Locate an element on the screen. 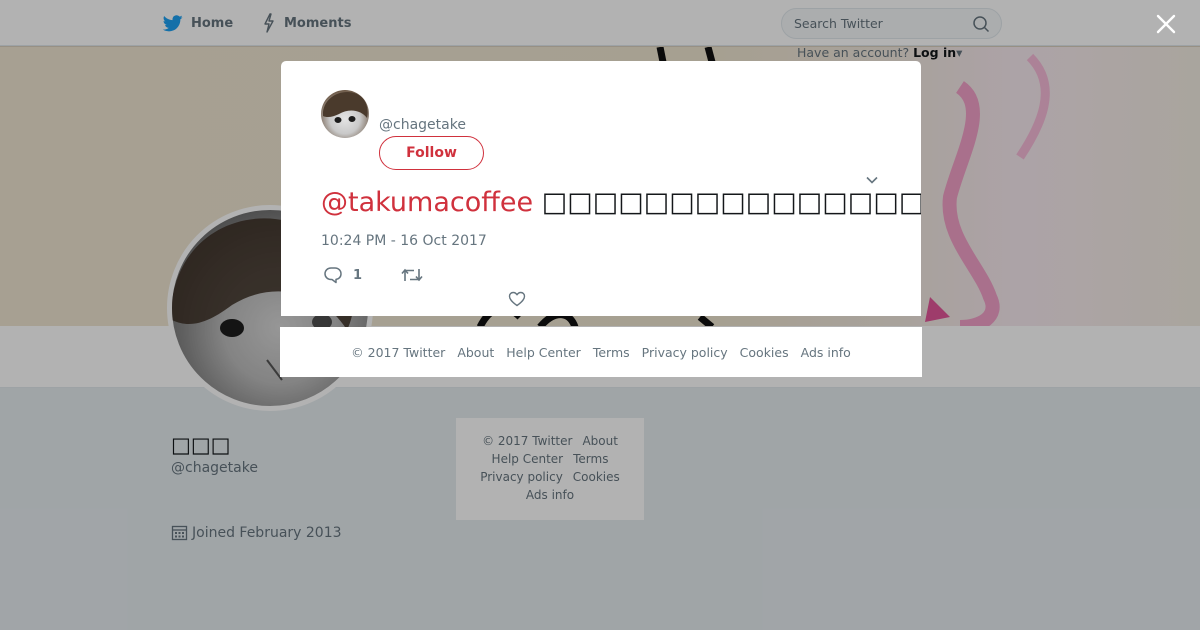 The height and width of the screenshot is (630, 1200). footer-terms-link: Terms is located at coordinates (611, 352).